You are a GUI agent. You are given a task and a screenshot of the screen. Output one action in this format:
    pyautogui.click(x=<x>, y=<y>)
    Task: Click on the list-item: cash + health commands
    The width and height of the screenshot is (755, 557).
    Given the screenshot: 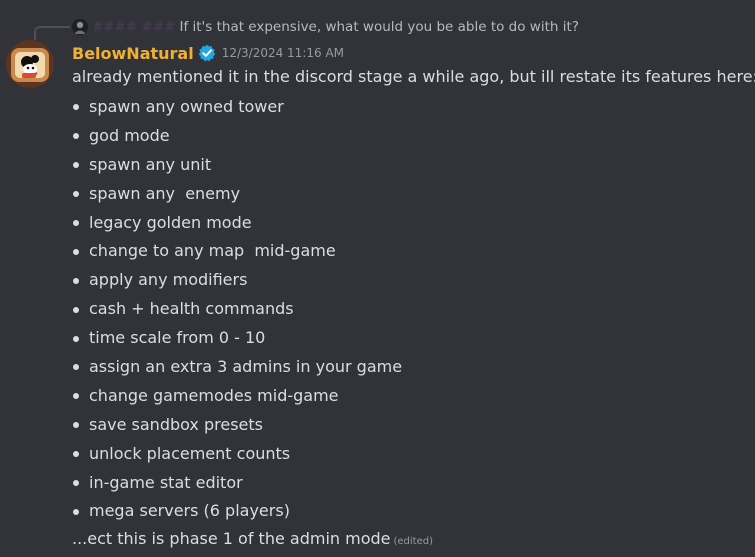 What is the action you would take?
    pyautogui.click(x=409, y=309)
    